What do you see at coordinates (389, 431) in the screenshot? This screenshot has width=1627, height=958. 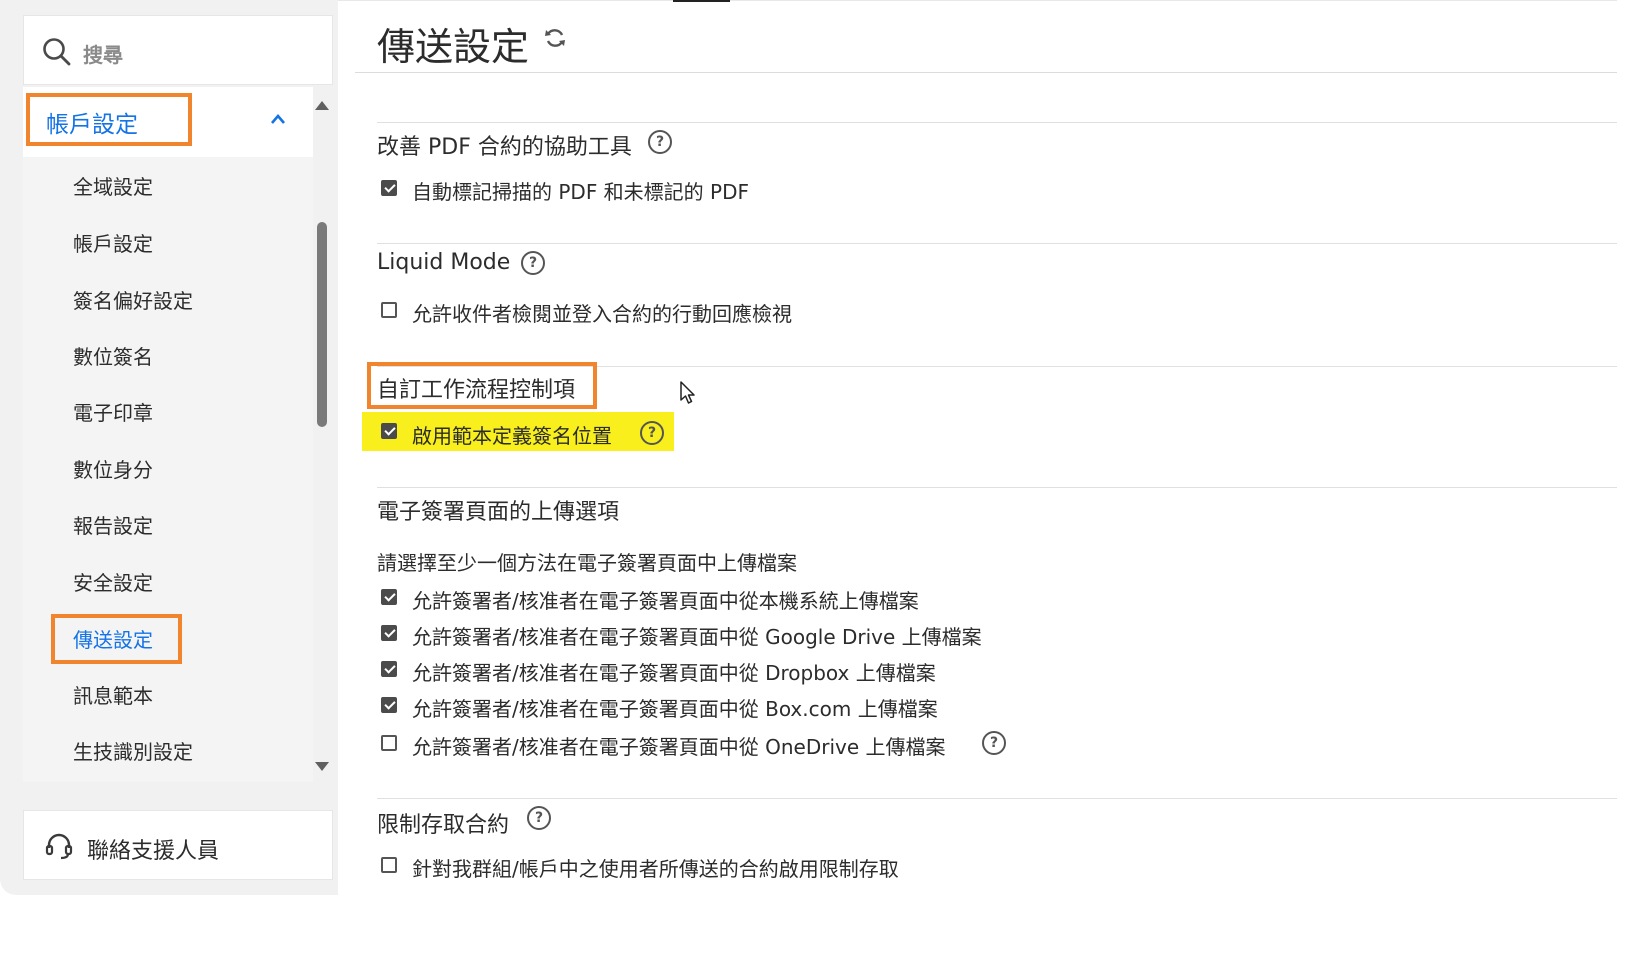 I see `checkbox-template-signature-position` at bounding box center [389, 431].